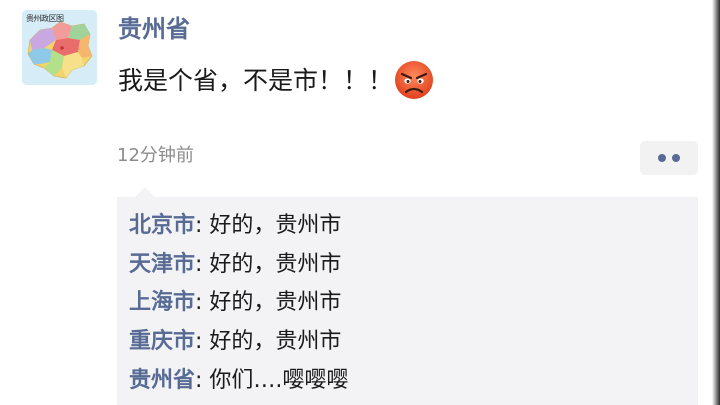 The height and width of the screenshot is (405, 720). What do you see at coordinates (279, 380) in the screenshot?
I see `comment-text: 你们….嘤嘤嘤` at bounding box center [279, 380].